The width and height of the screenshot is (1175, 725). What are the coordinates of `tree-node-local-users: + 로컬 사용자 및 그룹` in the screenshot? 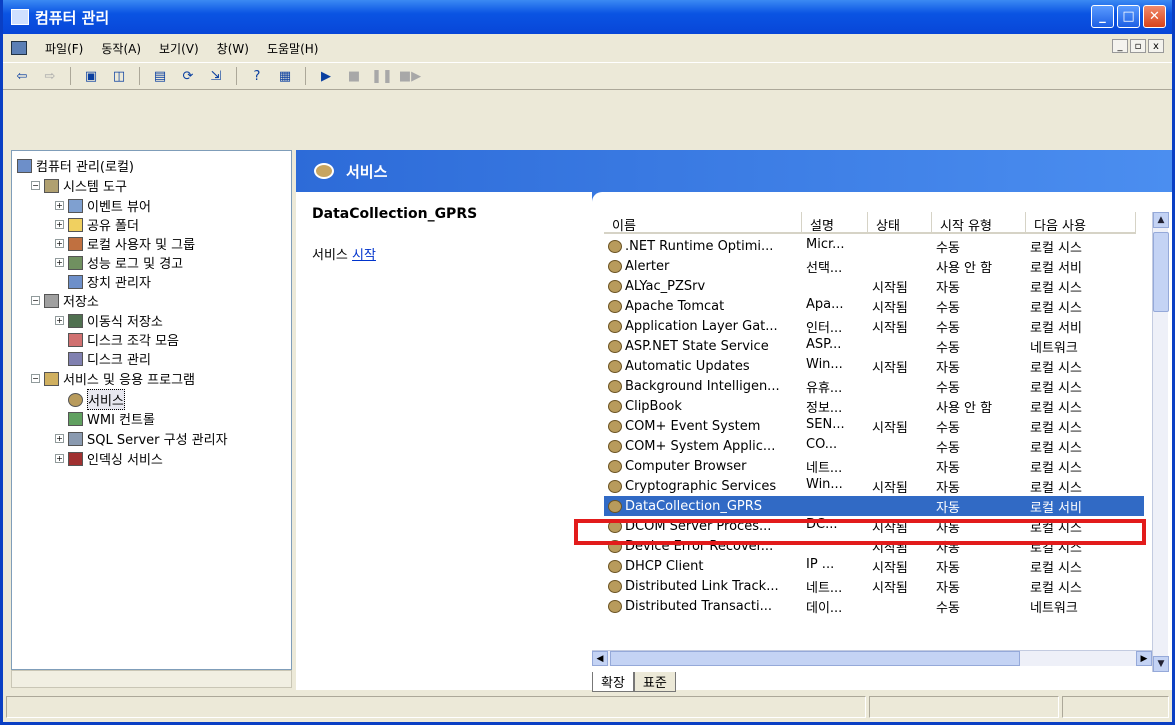 It's located at (125, 243).